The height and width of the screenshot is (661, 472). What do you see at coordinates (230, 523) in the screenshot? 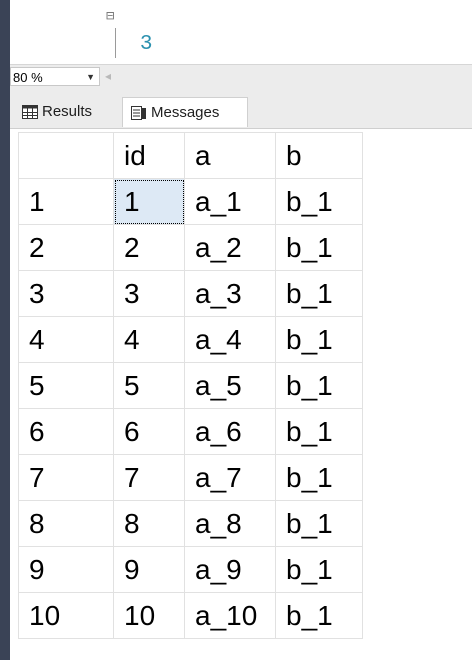
I see `cell-a: a_8` at bounding box center [230, 523].